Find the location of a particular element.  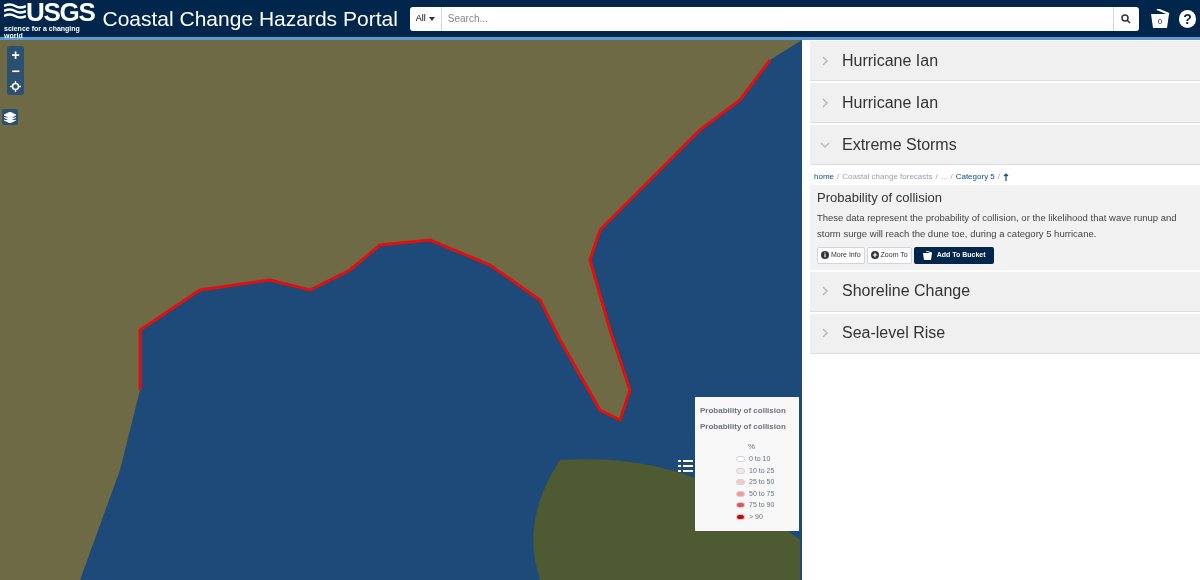

zoom-in-button: + is located at coordinates (15, 54).